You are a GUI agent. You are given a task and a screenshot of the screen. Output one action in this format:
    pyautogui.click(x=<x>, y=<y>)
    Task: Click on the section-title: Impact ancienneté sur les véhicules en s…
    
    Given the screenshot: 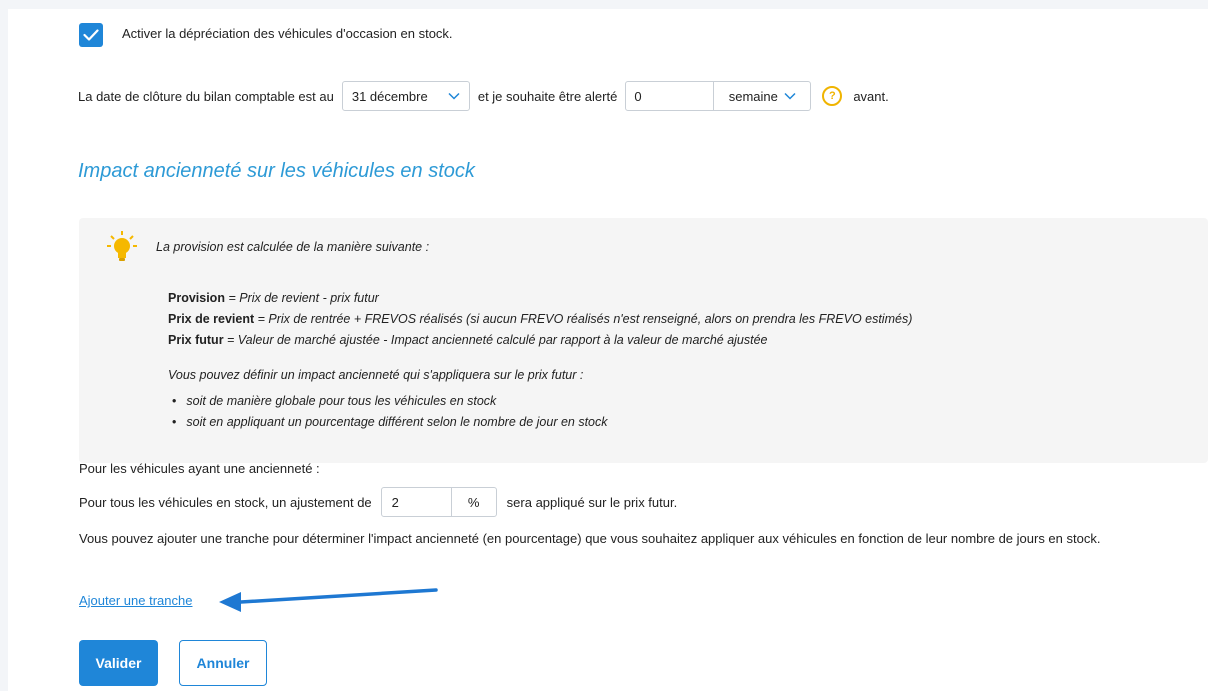 What is the action you would take?
    pyautogui.click(x=276, y=171)
    